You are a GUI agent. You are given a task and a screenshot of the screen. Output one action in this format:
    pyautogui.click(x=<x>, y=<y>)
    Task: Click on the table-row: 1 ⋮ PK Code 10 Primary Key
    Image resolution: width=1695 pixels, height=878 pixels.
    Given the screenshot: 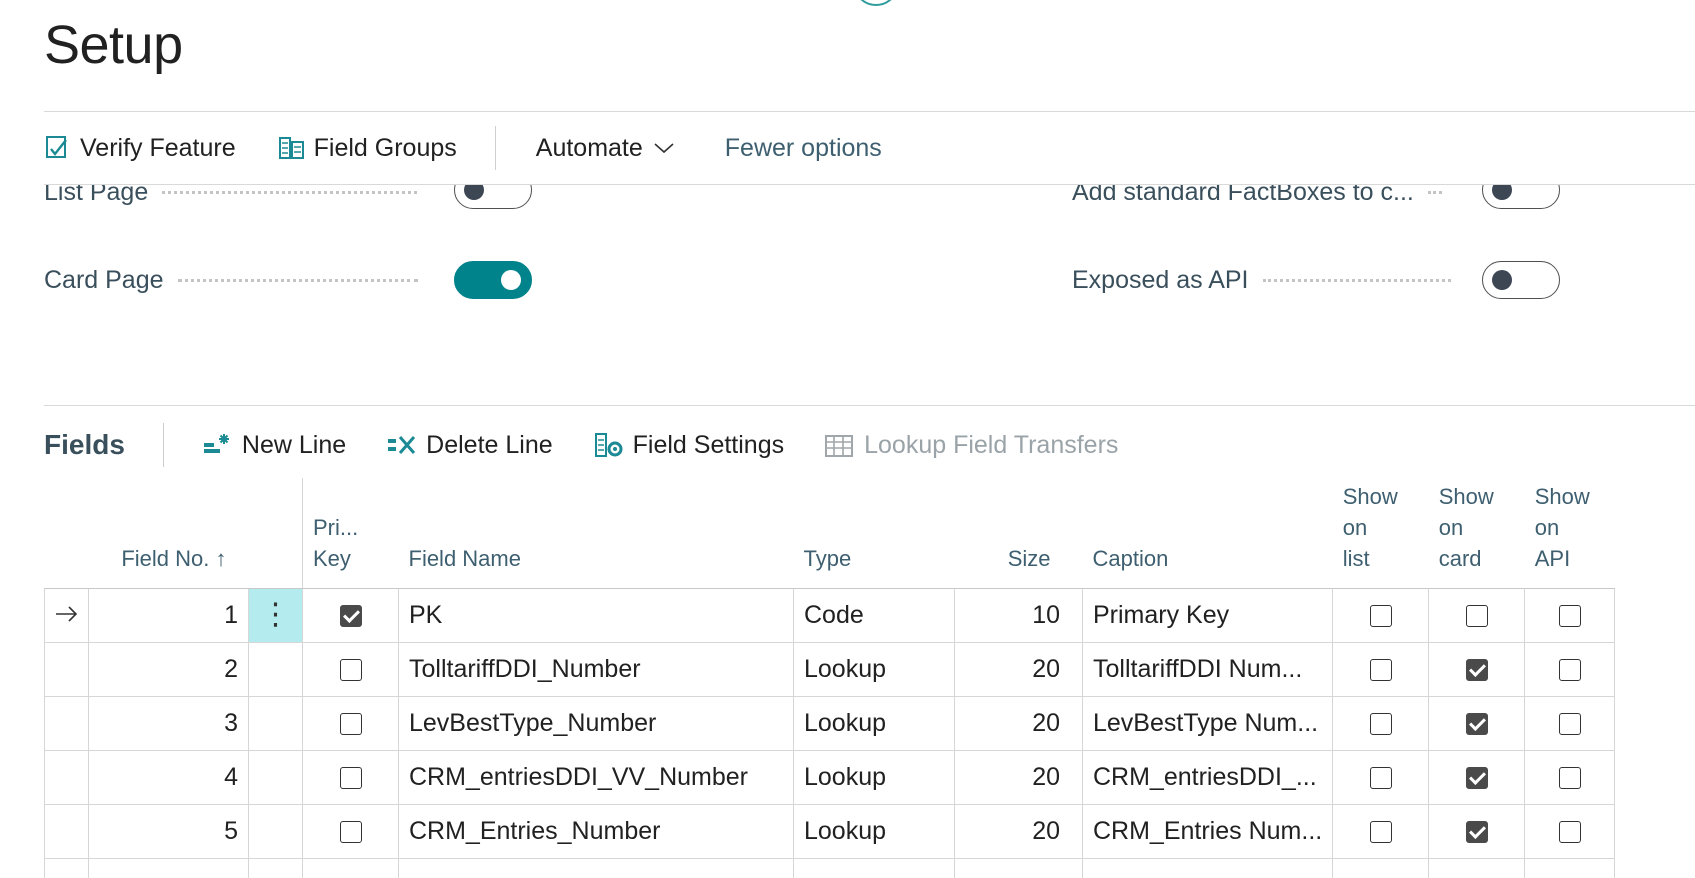 What is the action you would take?
    pyautogui.click(x=830, y=615)
    